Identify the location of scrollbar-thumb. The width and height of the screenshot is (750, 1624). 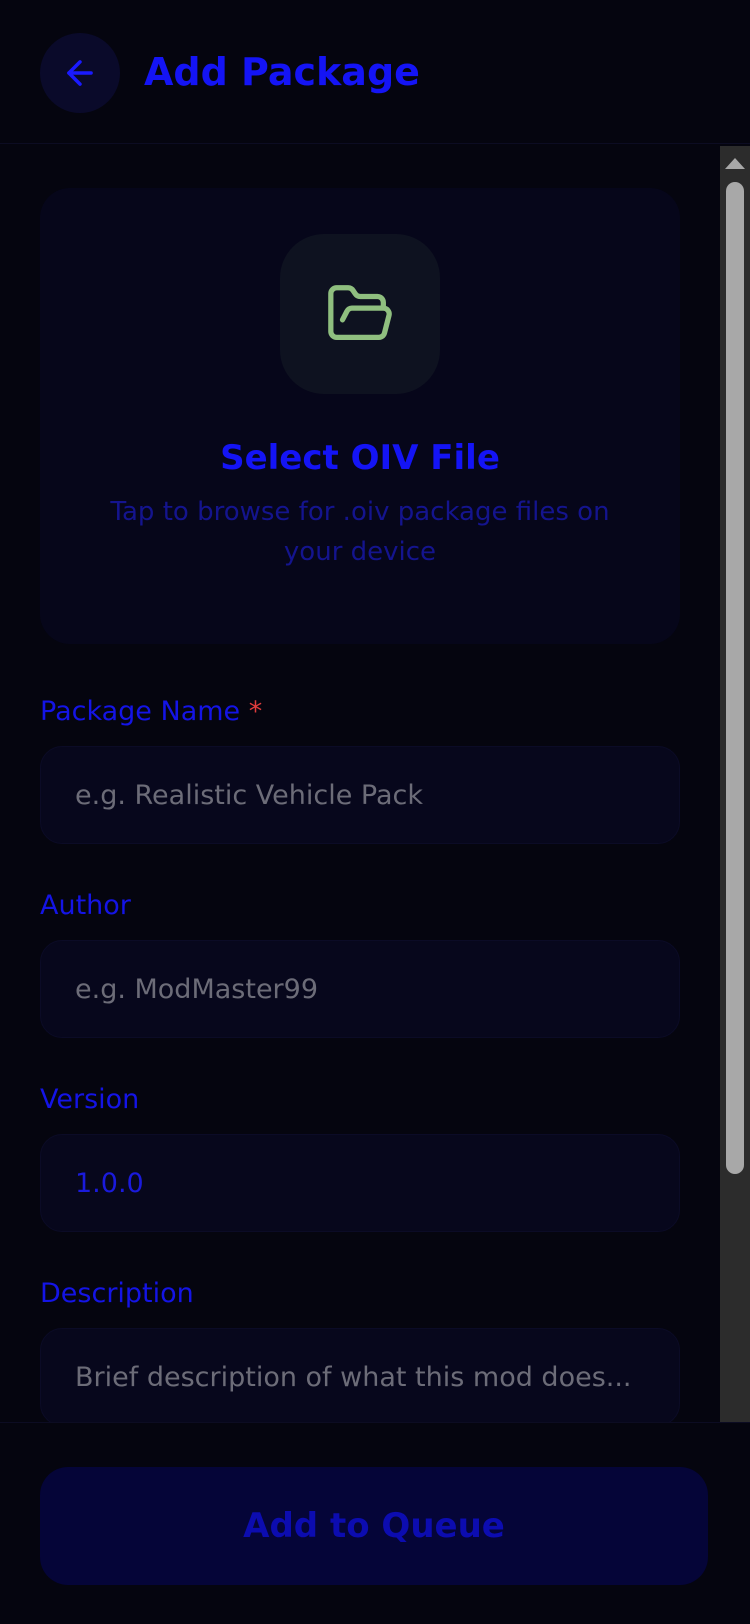
(735, 678).